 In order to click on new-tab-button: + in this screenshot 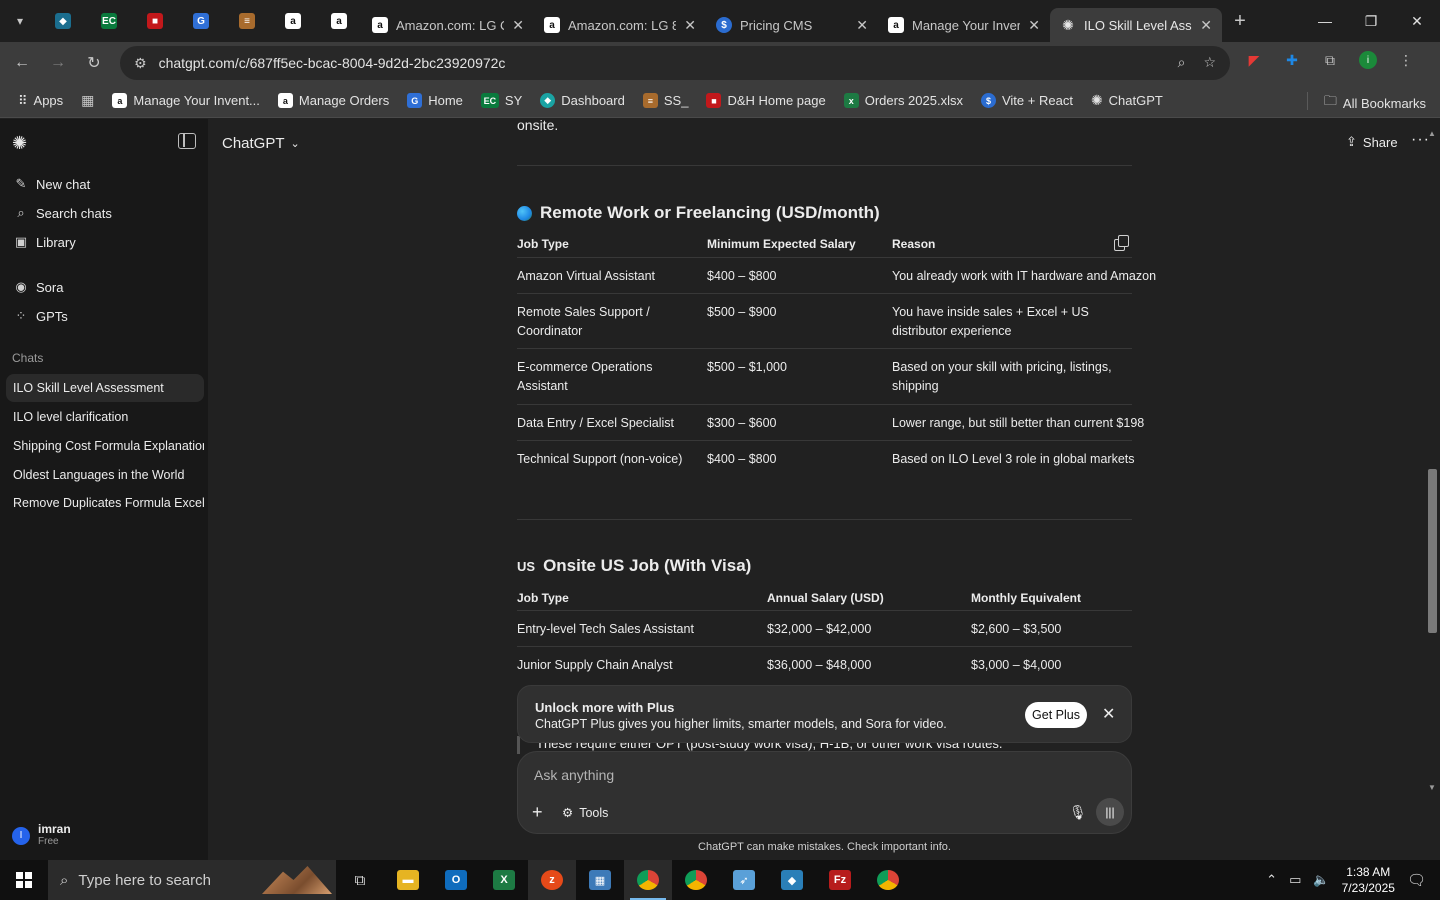, I will do `click(1240, 21)`.